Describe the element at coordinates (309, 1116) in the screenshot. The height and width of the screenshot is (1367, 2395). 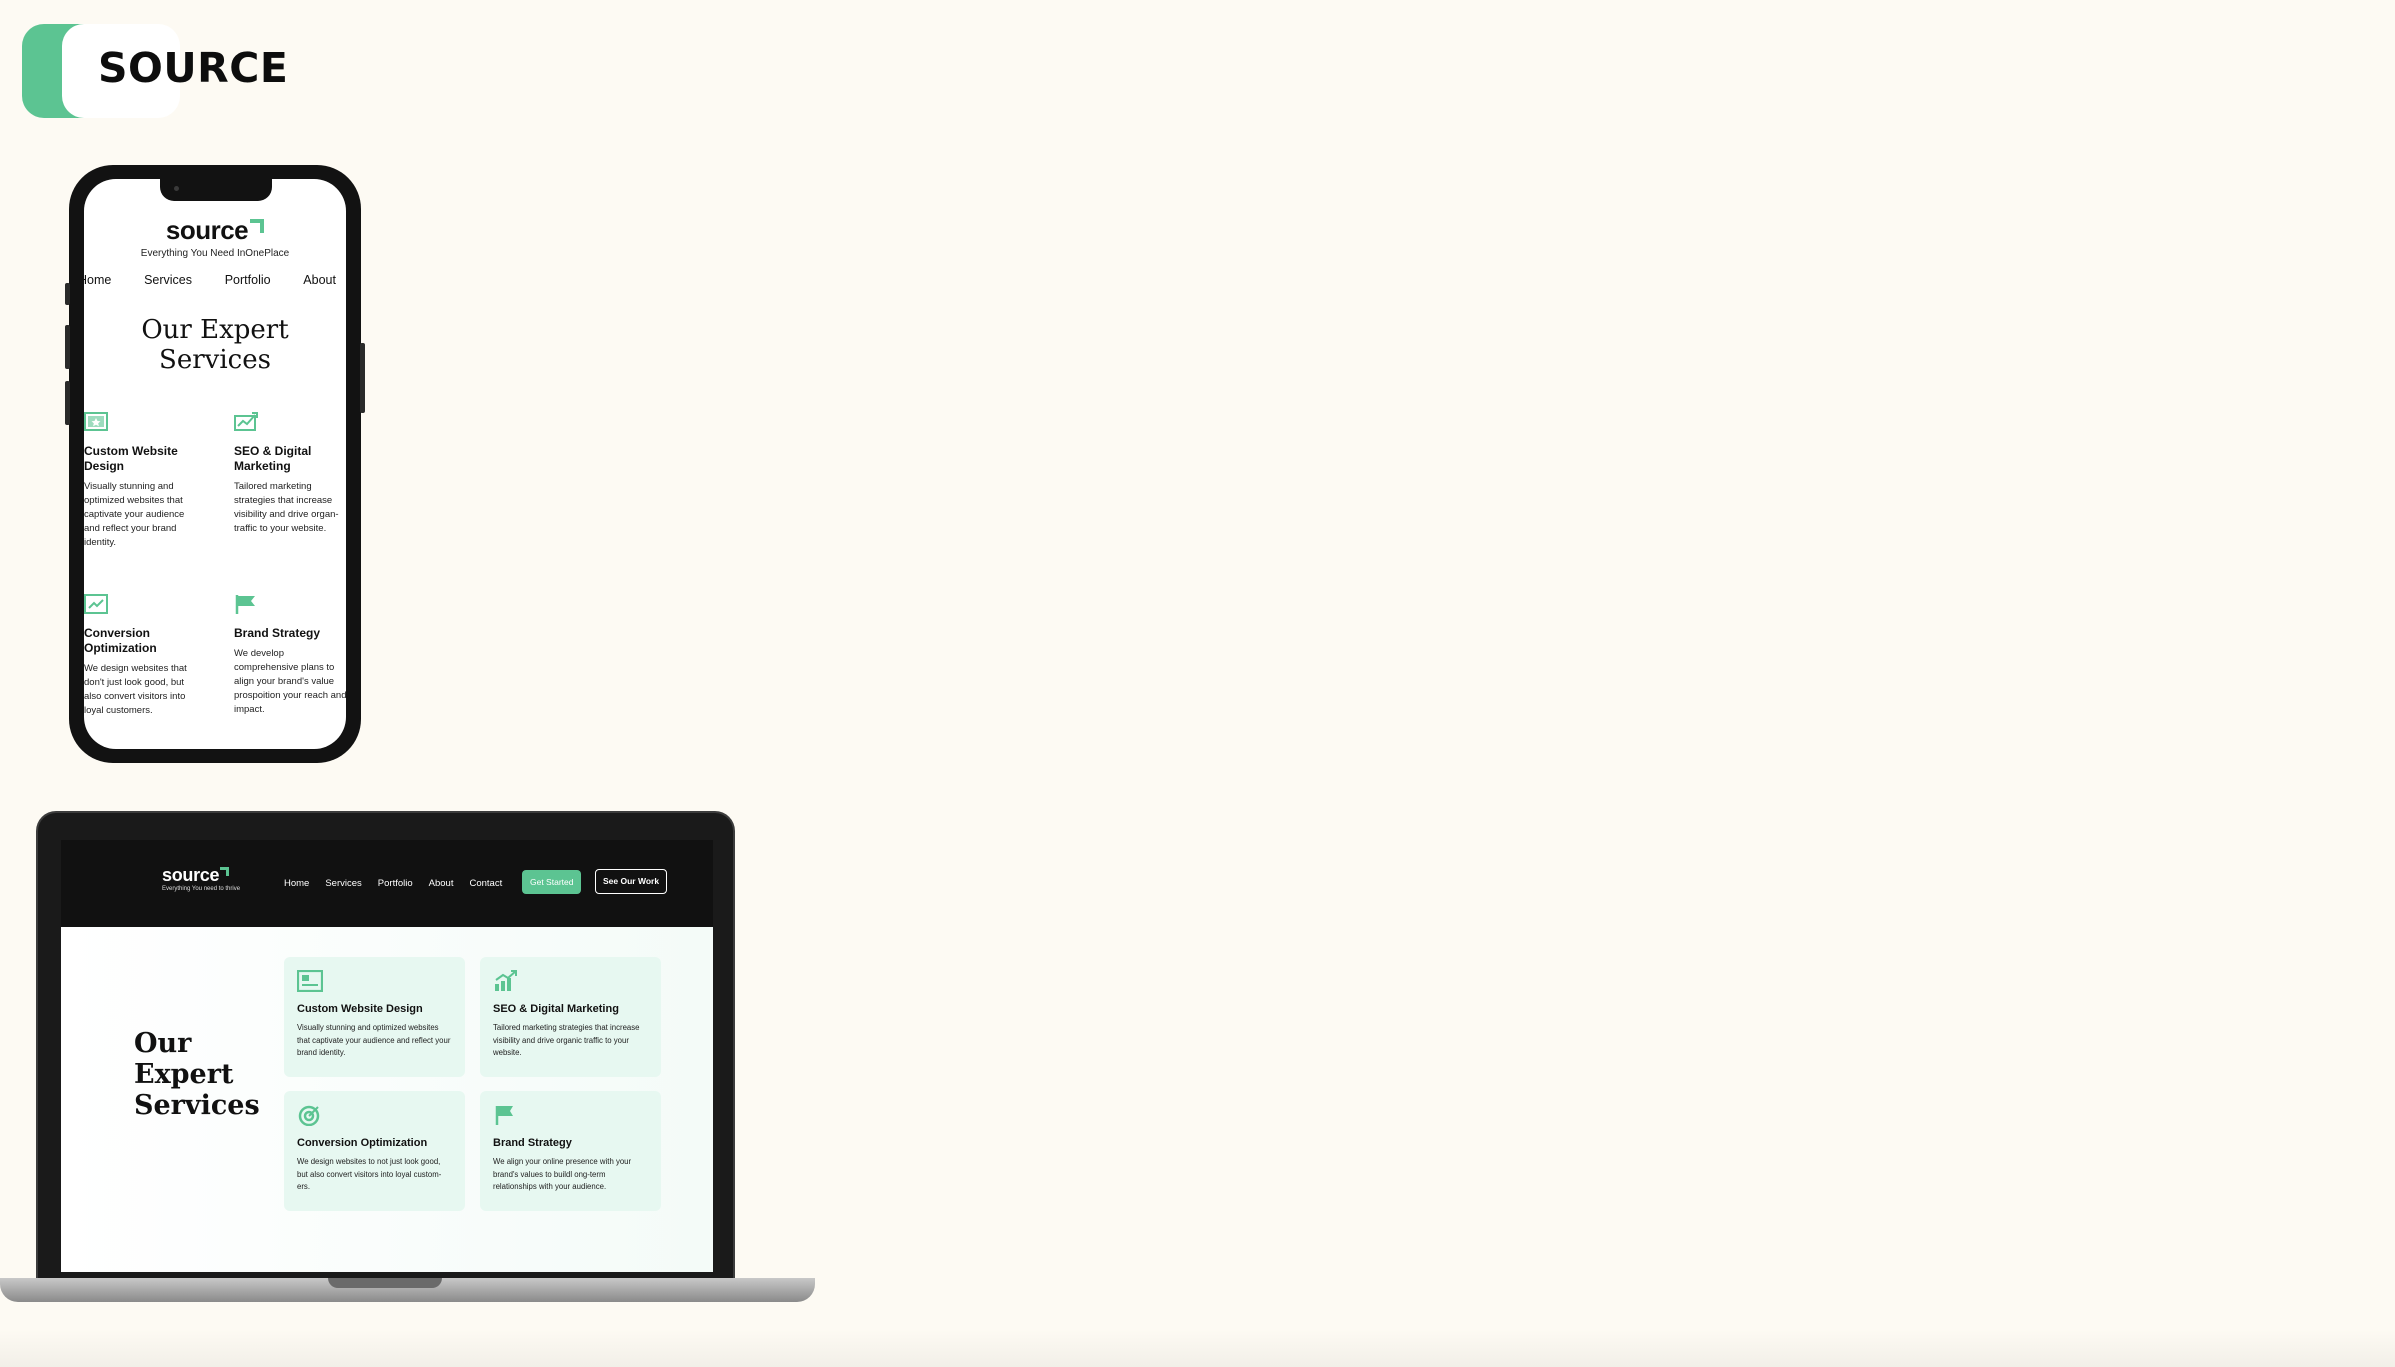
I see `target-icon` at that location.